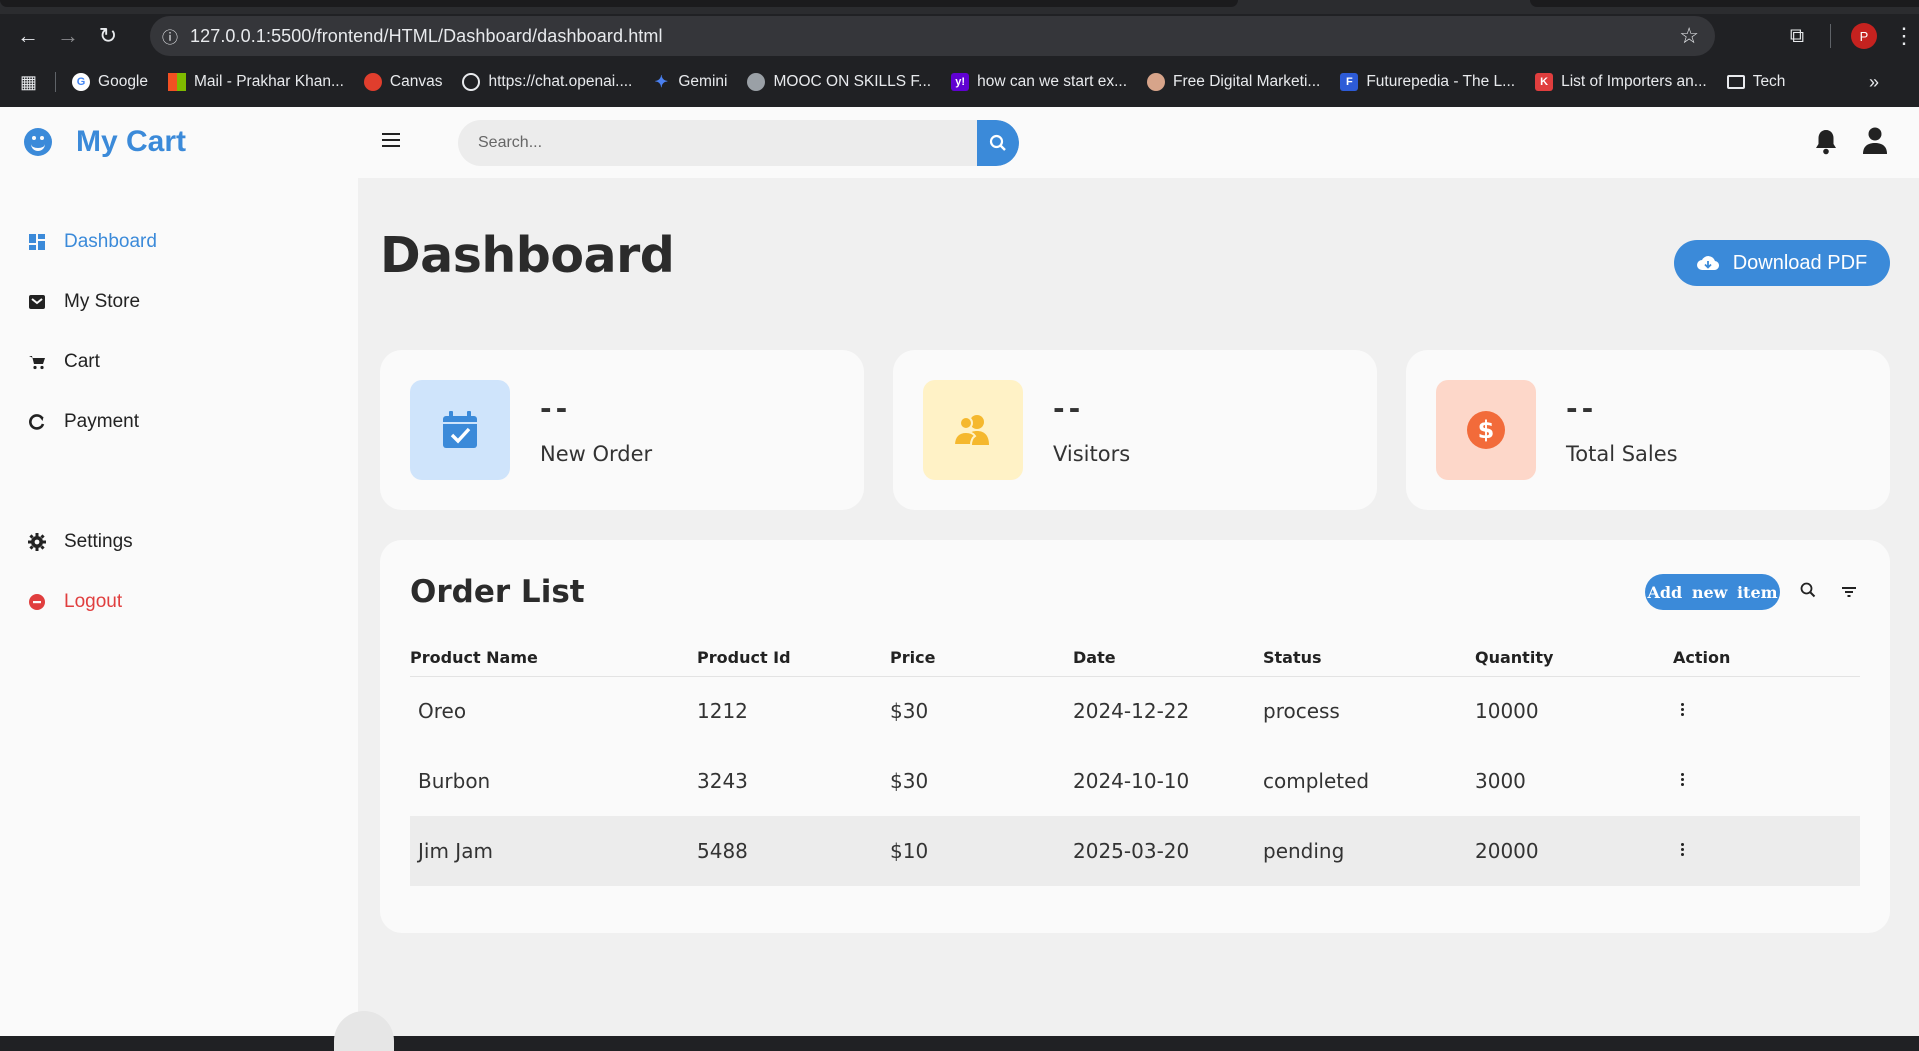 The image size is (1919, 1051). What do you see at coordinates (68, 36) in the screenshot?
I see `forward-icon: →` at bounding box center [68, 36].